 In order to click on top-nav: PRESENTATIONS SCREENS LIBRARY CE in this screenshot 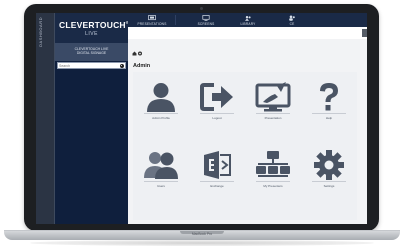, I will do `click(247, 20)`.